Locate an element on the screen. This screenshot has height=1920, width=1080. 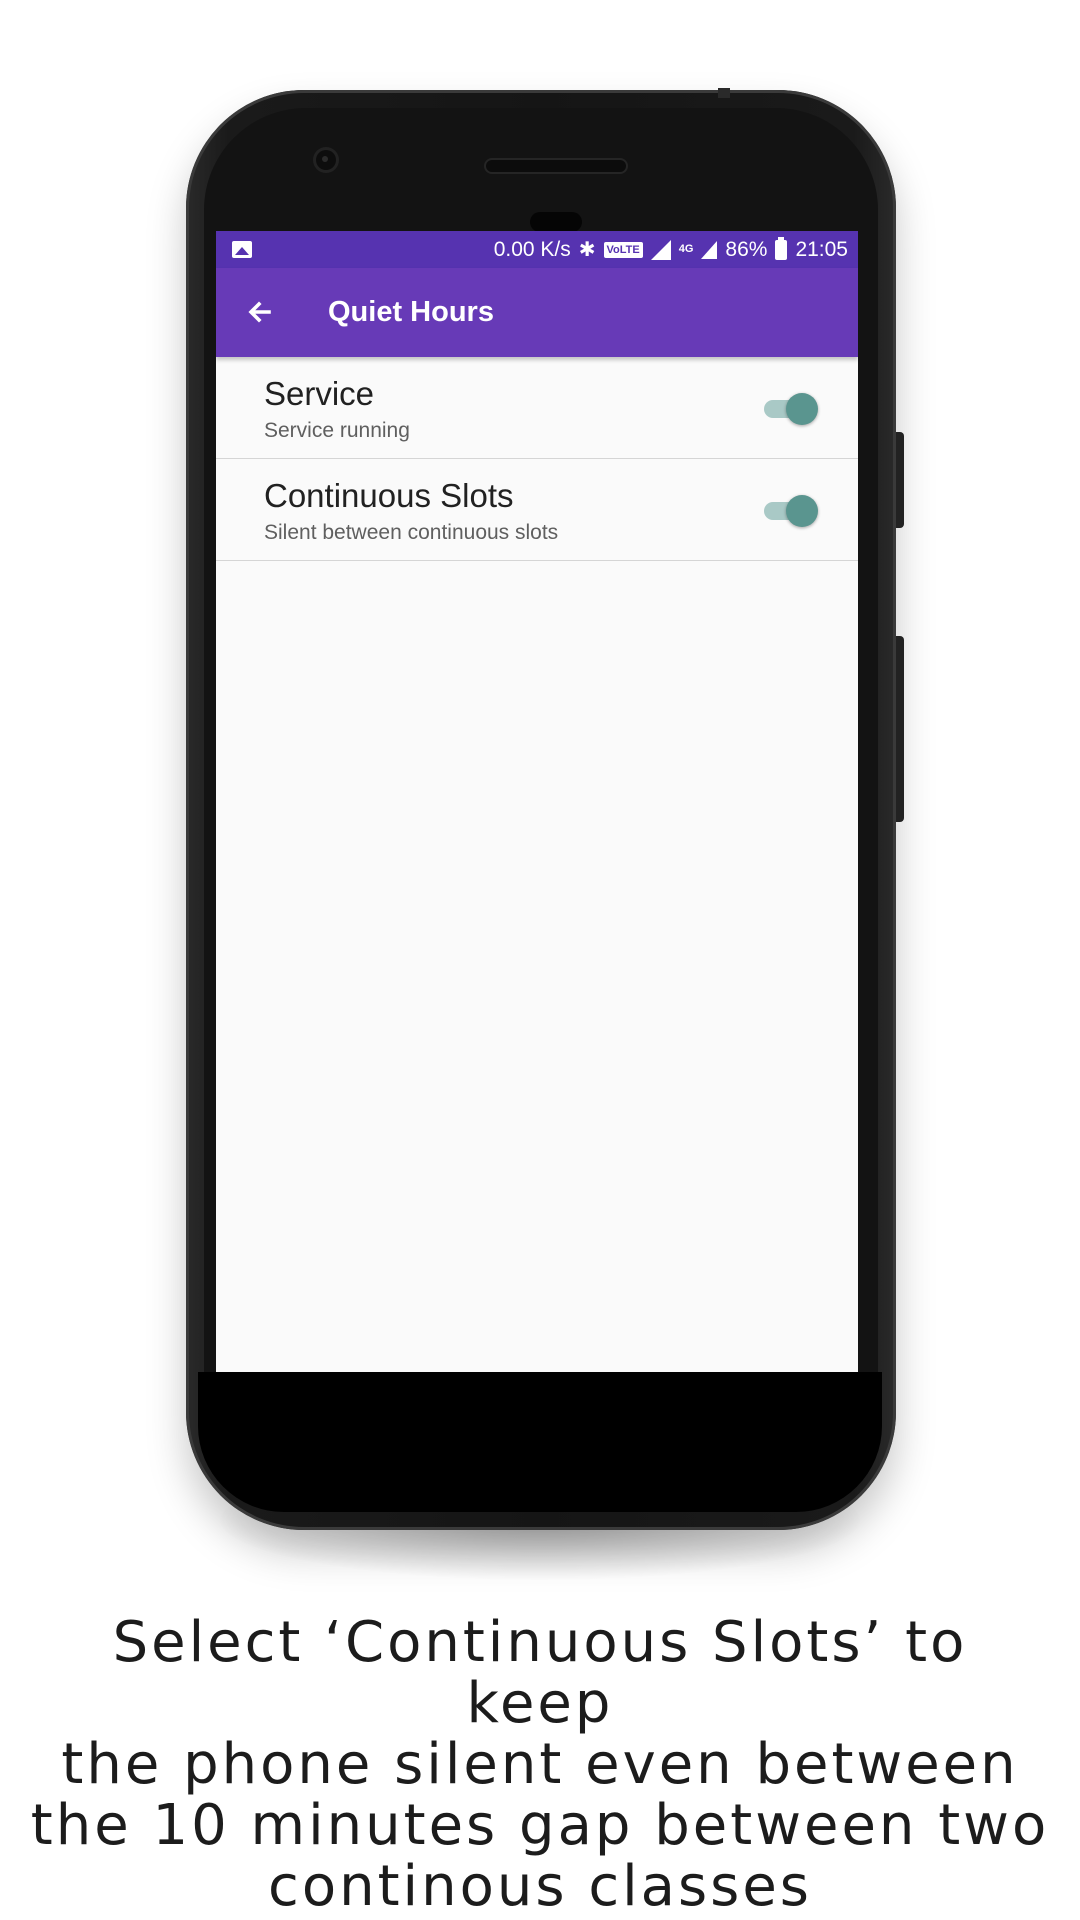
caption-line: Select ‘Continuous Slots’ to keep is located at coordinates (540, 1673).